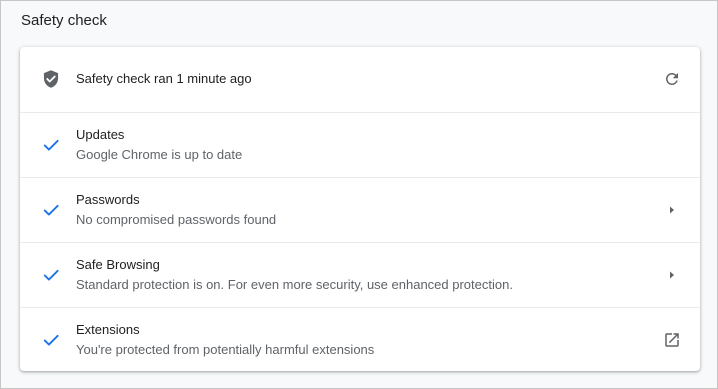 The image size is (718, 389). What do you see at coordinates (159, 154) in the screenshot?
I see `updates-subtitle: Google Chrome is up to date` at bounding box center [159, 154].